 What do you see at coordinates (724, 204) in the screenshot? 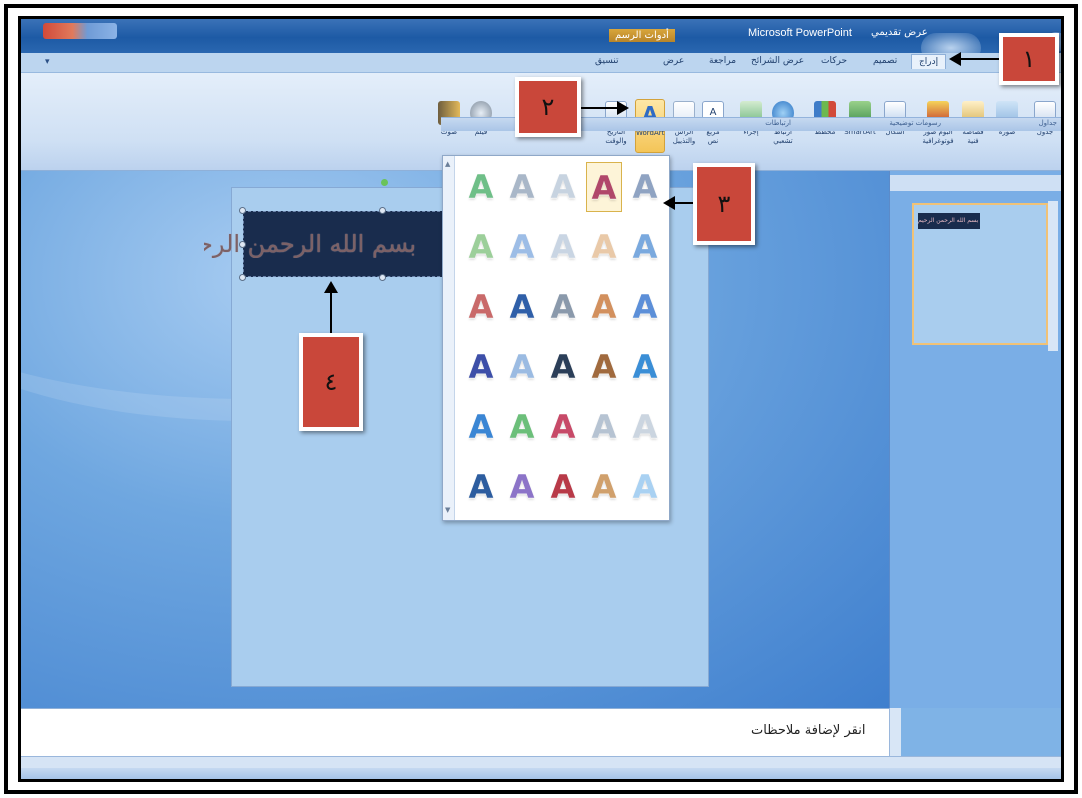
I see `callout-3: ٣` at bounding box center [724, 204].